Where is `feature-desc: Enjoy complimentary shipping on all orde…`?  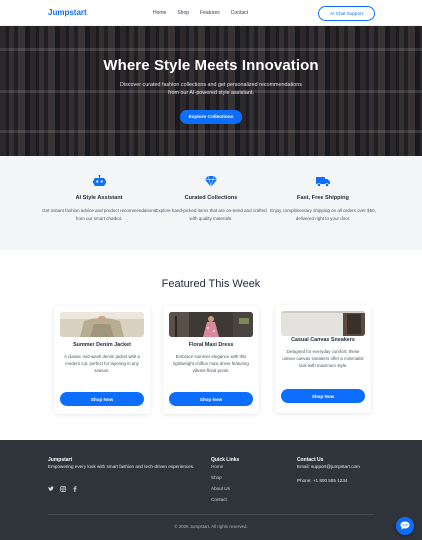 feature-desc: Enjoy complimentary shipping on all orde… is located at coordinates (323, 214).